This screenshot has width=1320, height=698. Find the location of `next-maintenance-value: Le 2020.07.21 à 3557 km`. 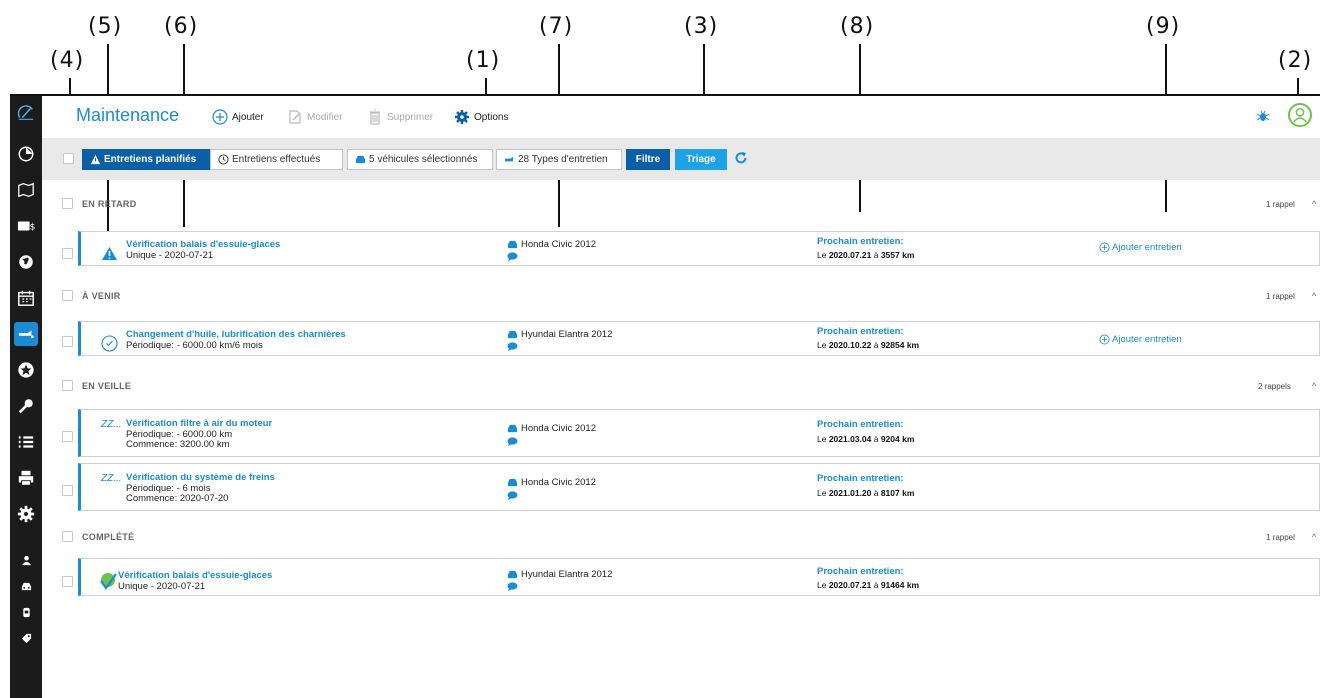

next-maintenance-value: Le 2020.07.21 à 3557 km is located at coordinates (865, 255).